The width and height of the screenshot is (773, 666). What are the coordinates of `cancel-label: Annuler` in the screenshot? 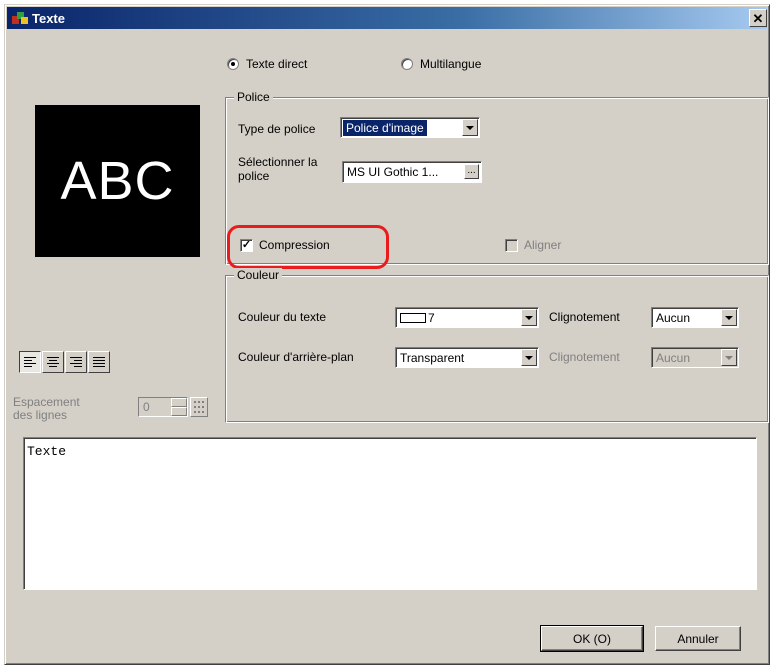 It's located at (698, 638).